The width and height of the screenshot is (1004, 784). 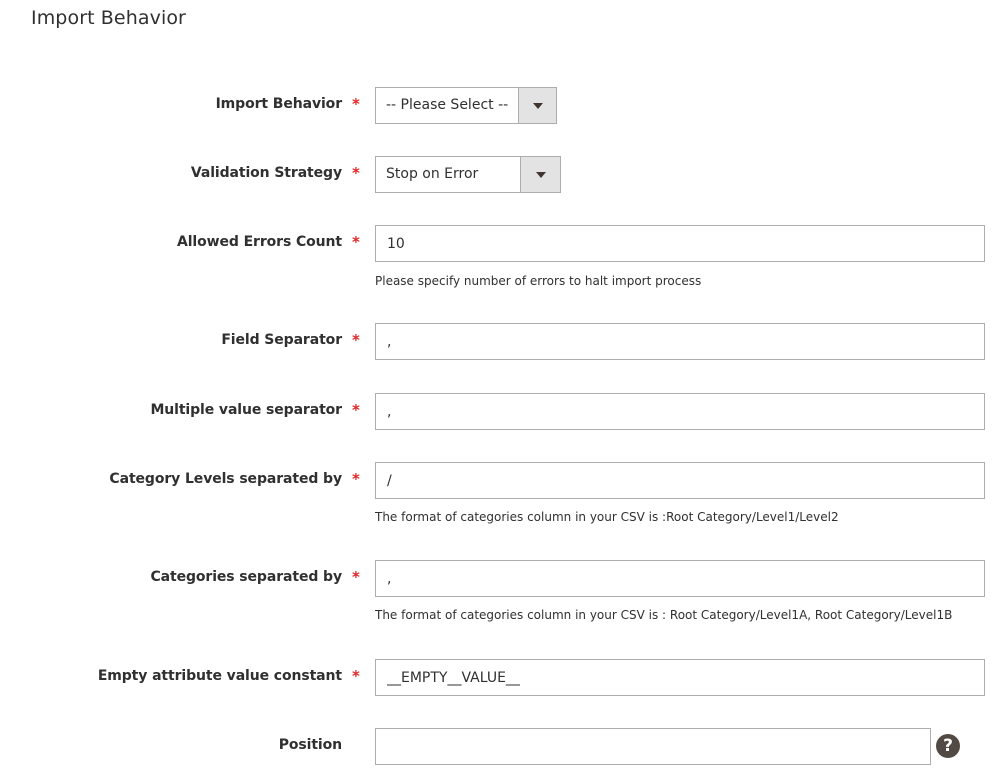 What do you see at coordinates (447, 105) in the screenshot?
I see `import-behavior-value: -- Please Select --` at bounding box center [447, 105].